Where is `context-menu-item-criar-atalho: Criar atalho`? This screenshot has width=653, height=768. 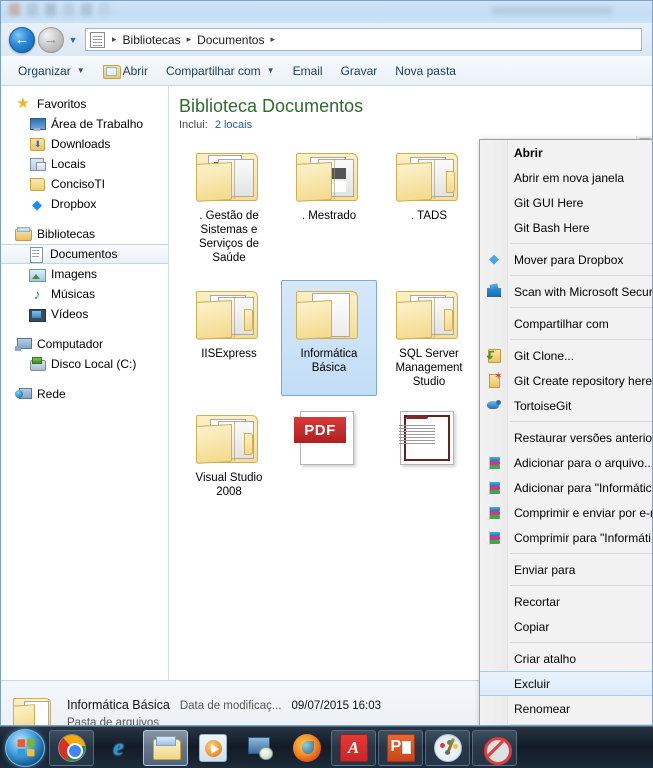 context-menu-item-criar-atalho: Criar atalho is located at coordinates (566, 658).